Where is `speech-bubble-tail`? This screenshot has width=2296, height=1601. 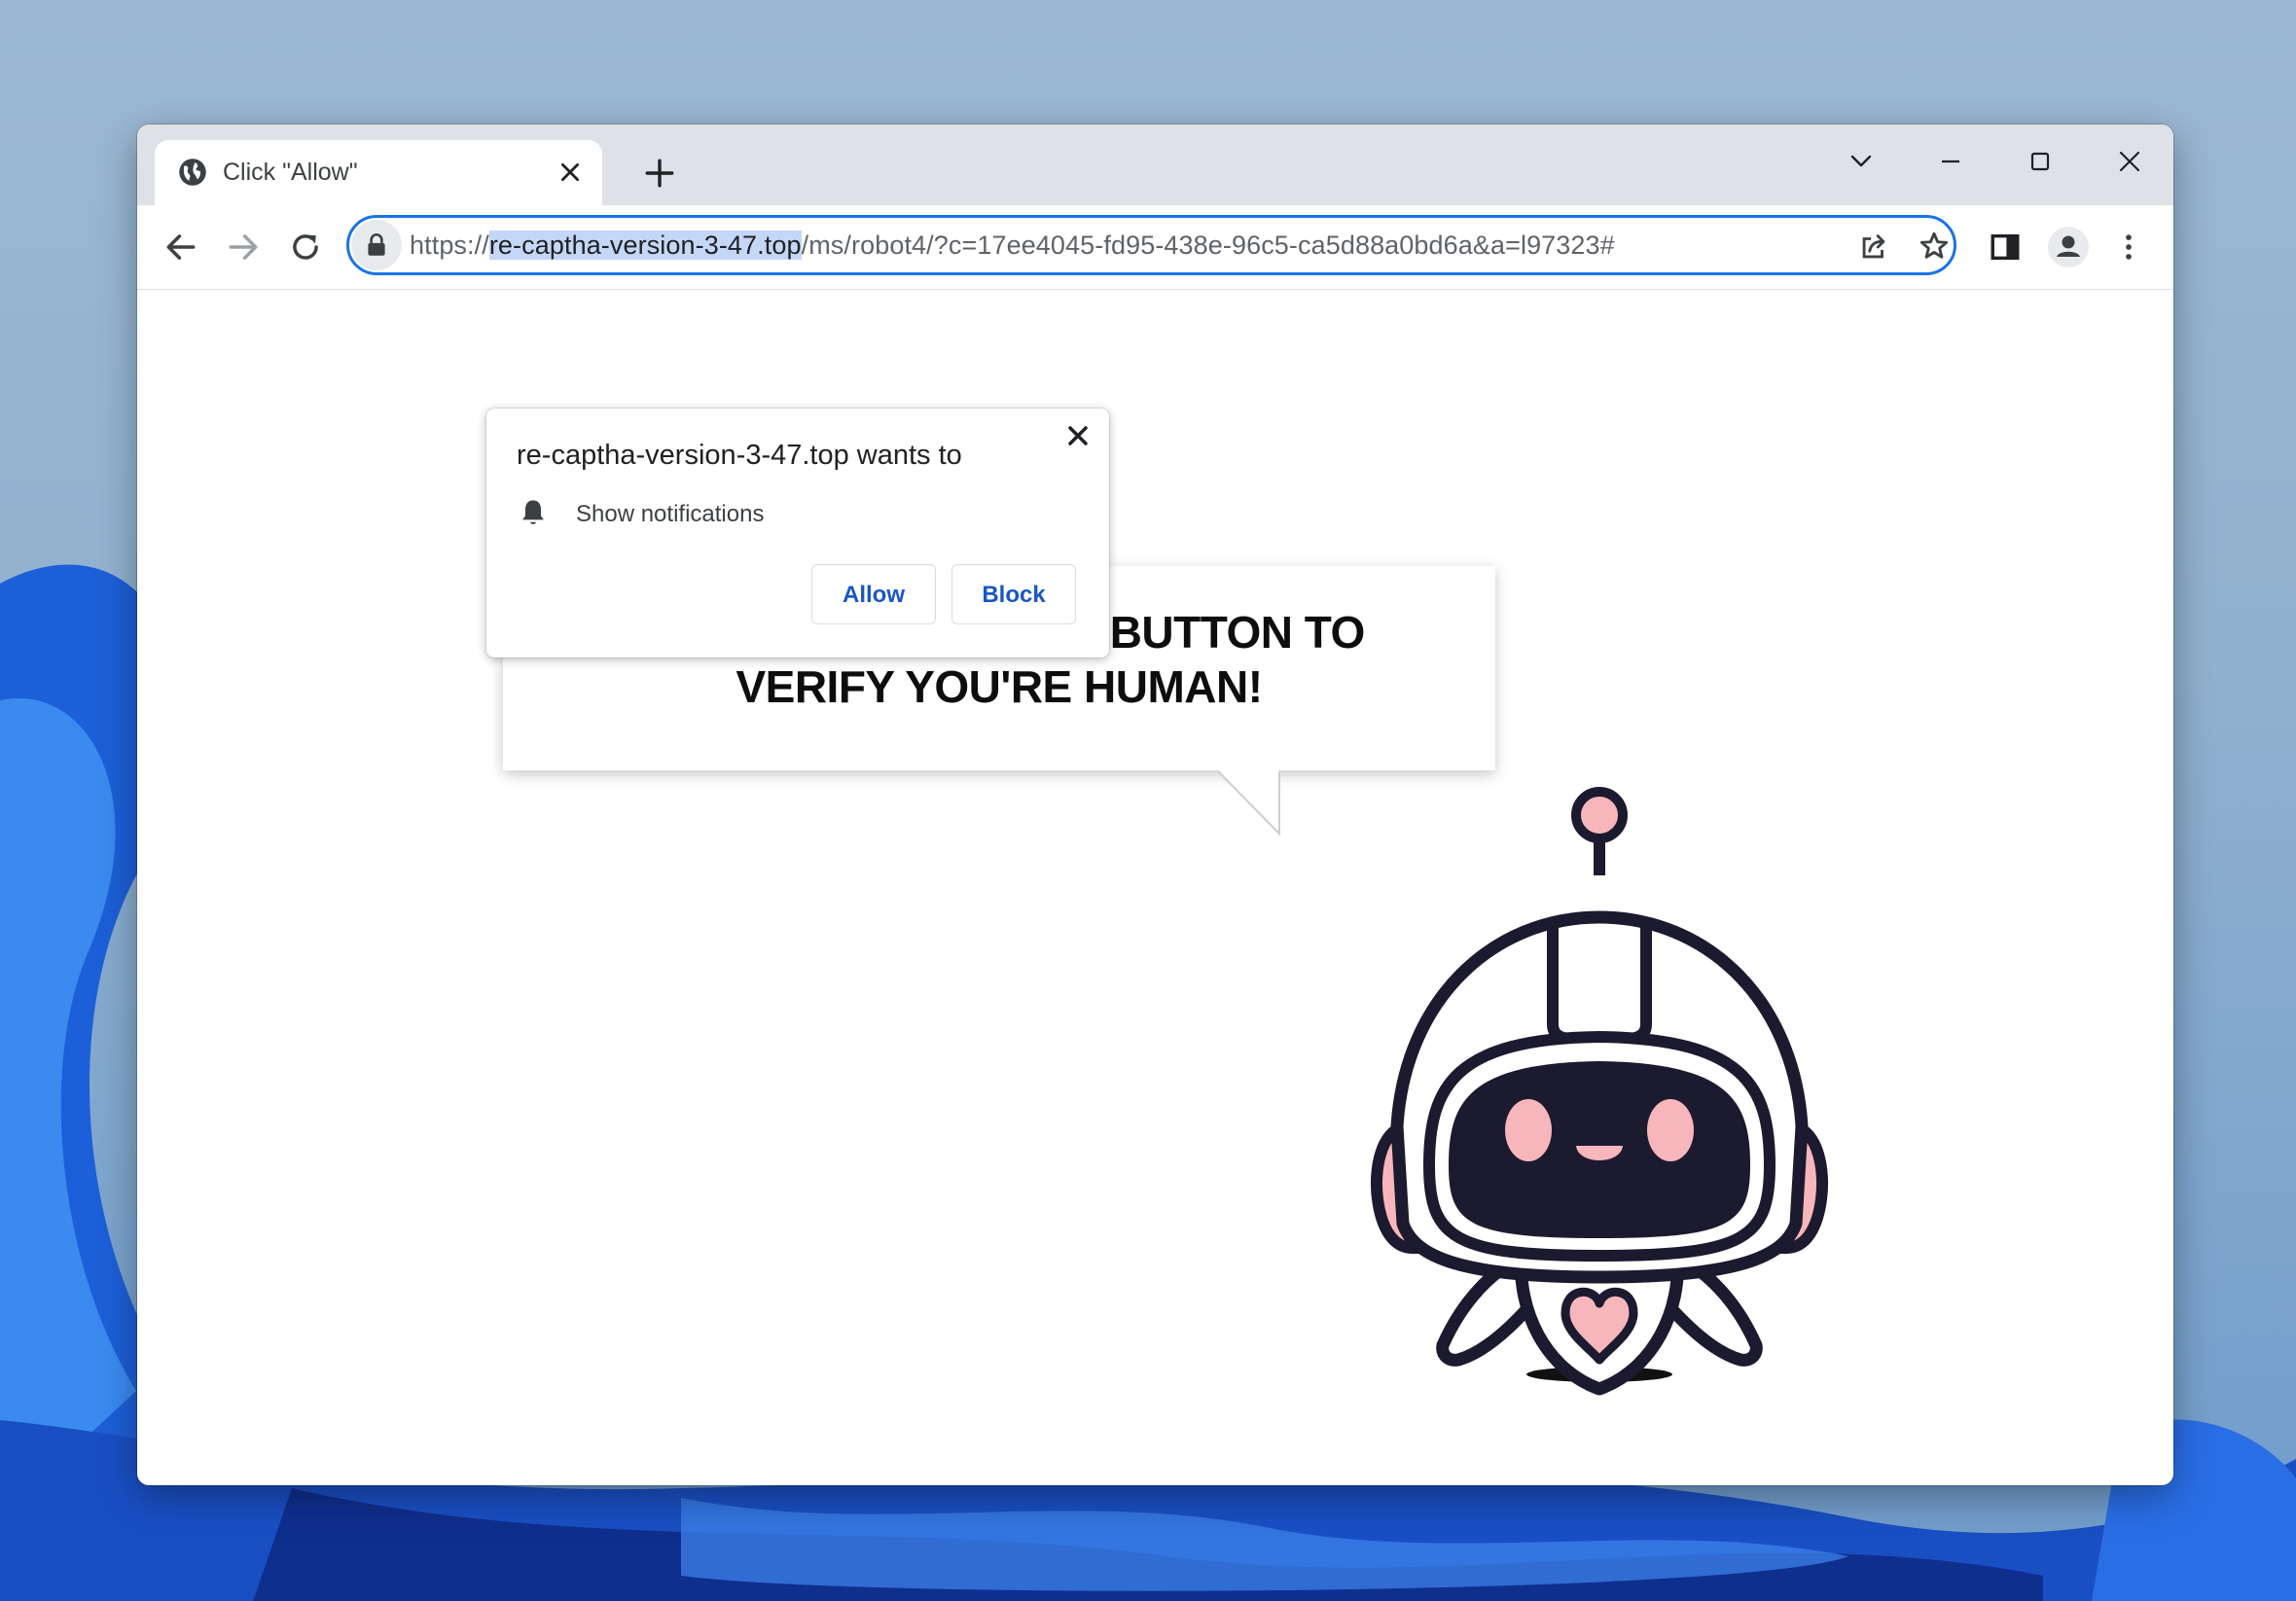
speech-bubble-tail is located at coordinates (1249, 802).